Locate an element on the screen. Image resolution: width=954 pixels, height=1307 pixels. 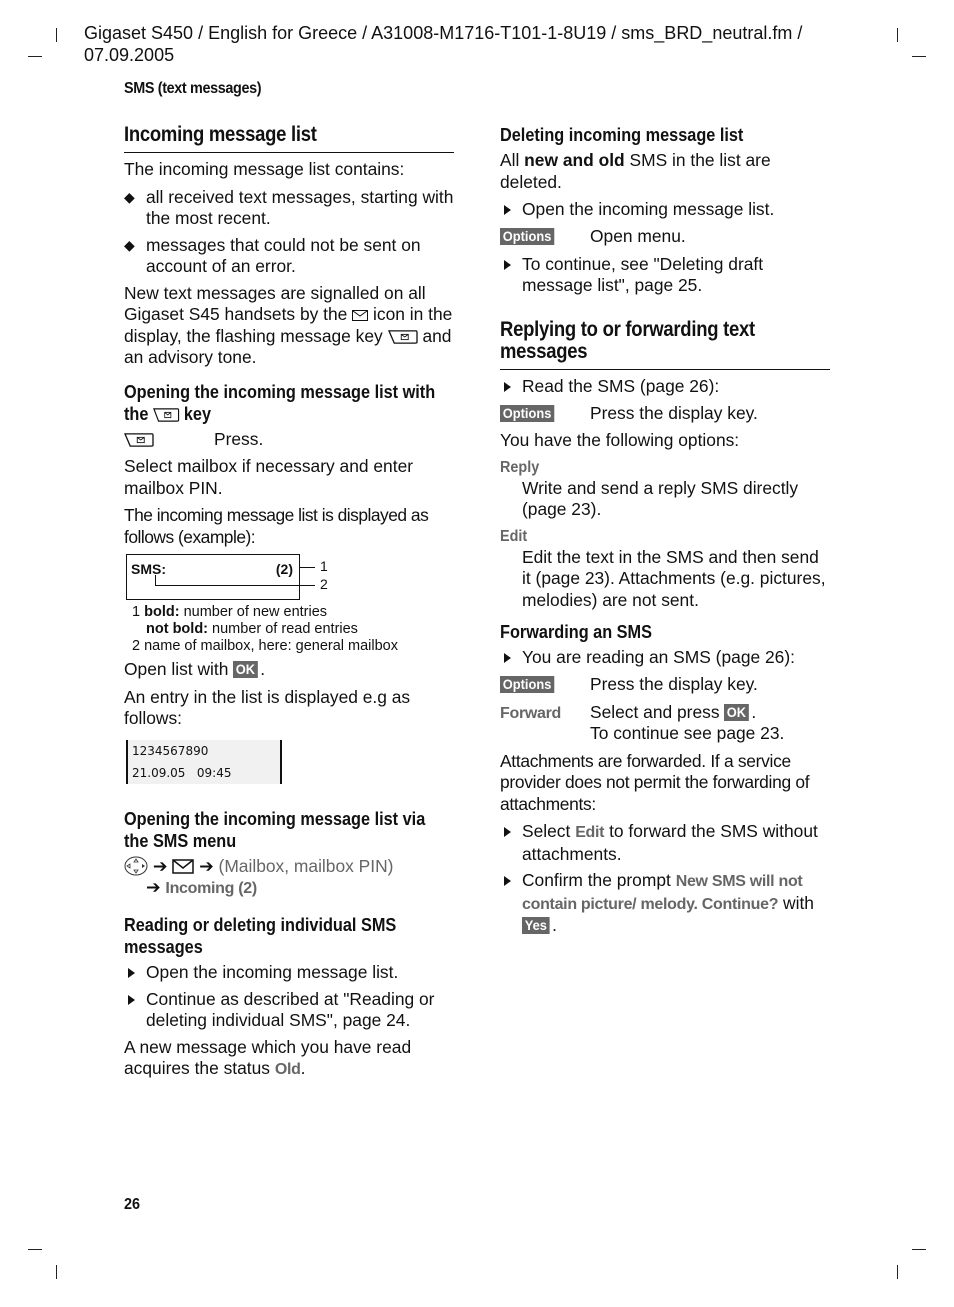
reply-title-wrap: Replying to or forwarding text messages is located at coordinates (665, 343).